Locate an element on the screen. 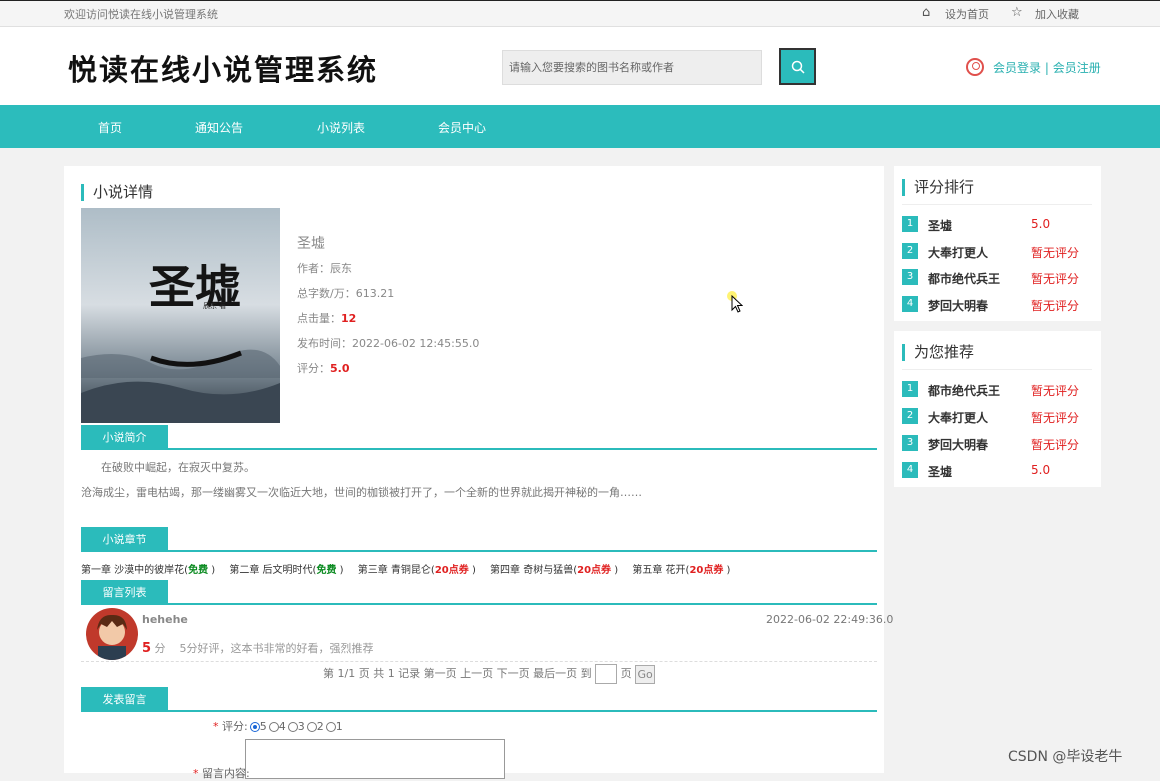 This screenshot has width=1160, height=781. novel-publish-time: 发布时间：2022-06-02 12:45:55.0 is located at coordinates (388, 343).